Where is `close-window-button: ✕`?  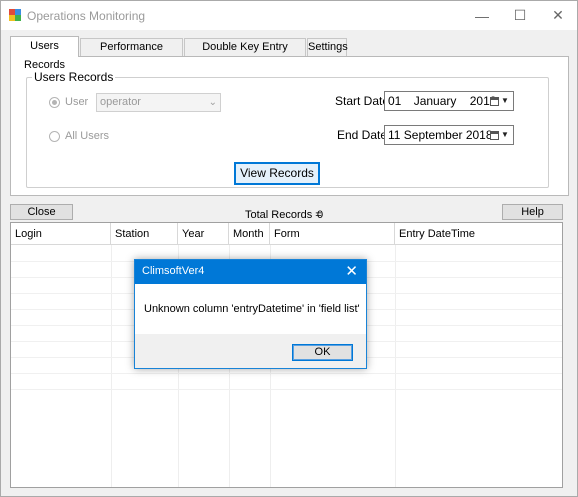 close-window-button: ✕ is located at coordinates (558, 15).